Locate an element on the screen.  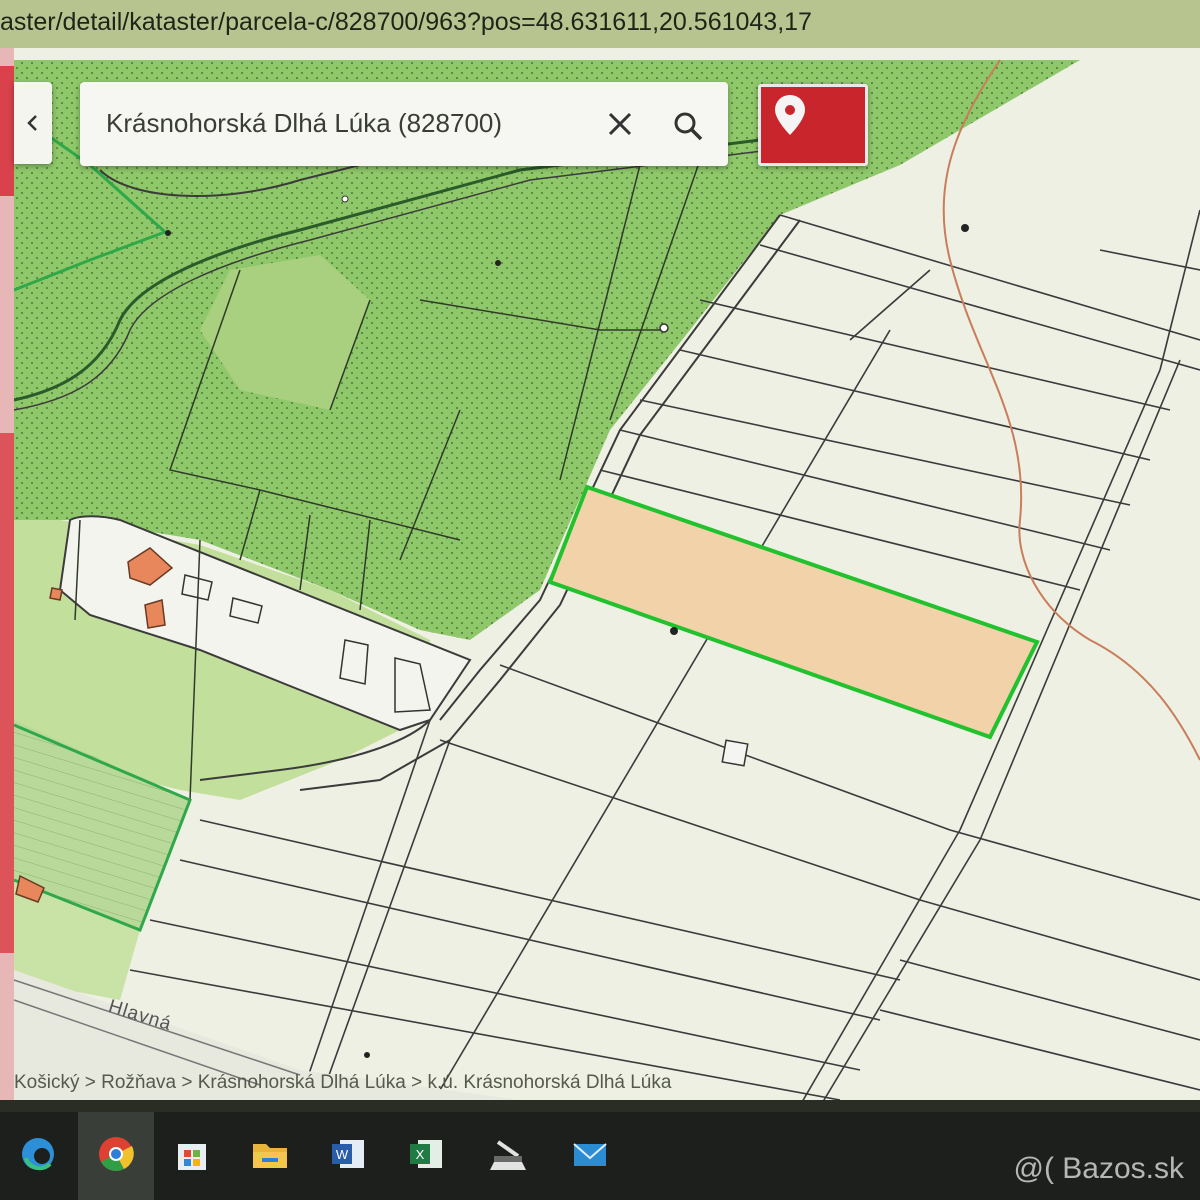
watermark: @( Bazos.sk is located at coordinates (1099, 1168).